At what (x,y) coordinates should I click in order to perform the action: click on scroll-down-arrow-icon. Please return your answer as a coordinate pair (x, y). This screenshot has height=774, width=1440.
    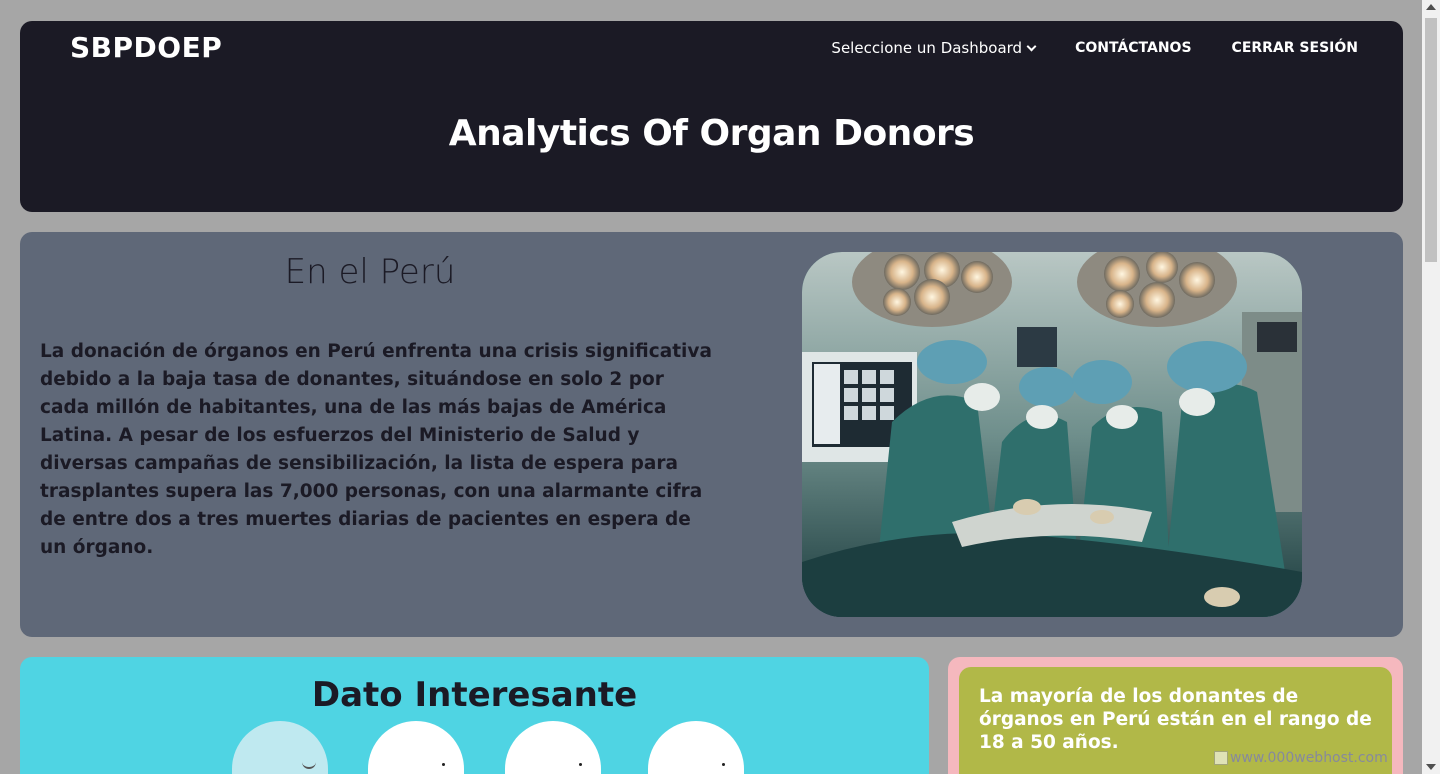
    Looking at the image, I should click on (1431, 767).